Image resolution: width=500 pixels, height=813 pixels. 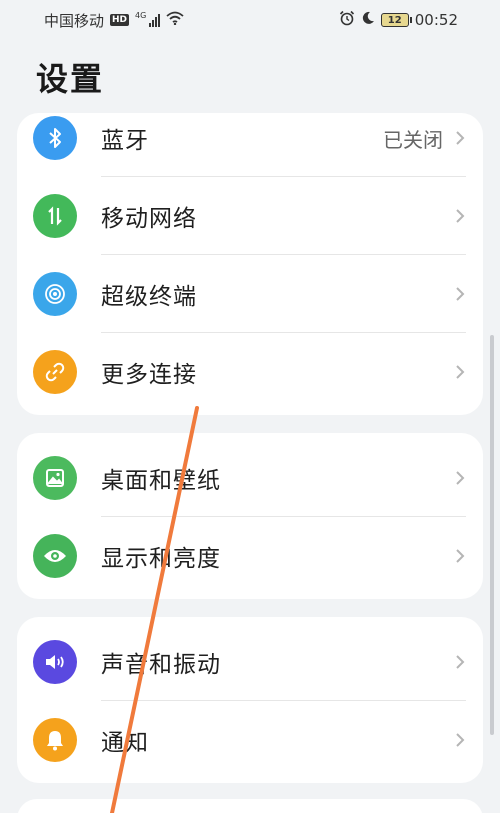 I want to click on settings-row-super-device: 超级终端, so click(x=250, y=294).